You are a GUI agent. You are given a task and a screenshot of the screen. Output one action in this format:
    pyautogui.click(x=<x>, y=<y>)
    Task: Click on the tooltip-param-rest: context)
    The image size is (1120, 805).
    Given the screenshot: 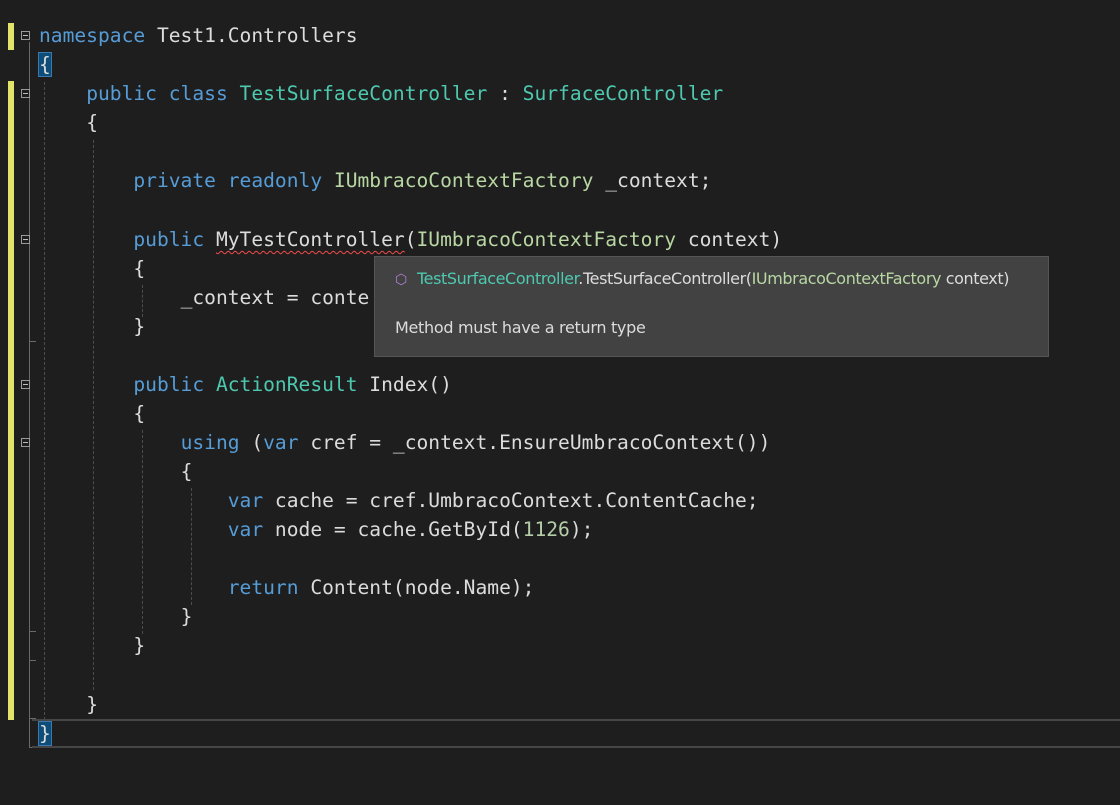 What is the action you would take?
    pyautogui.click(x=975, y=278)
    